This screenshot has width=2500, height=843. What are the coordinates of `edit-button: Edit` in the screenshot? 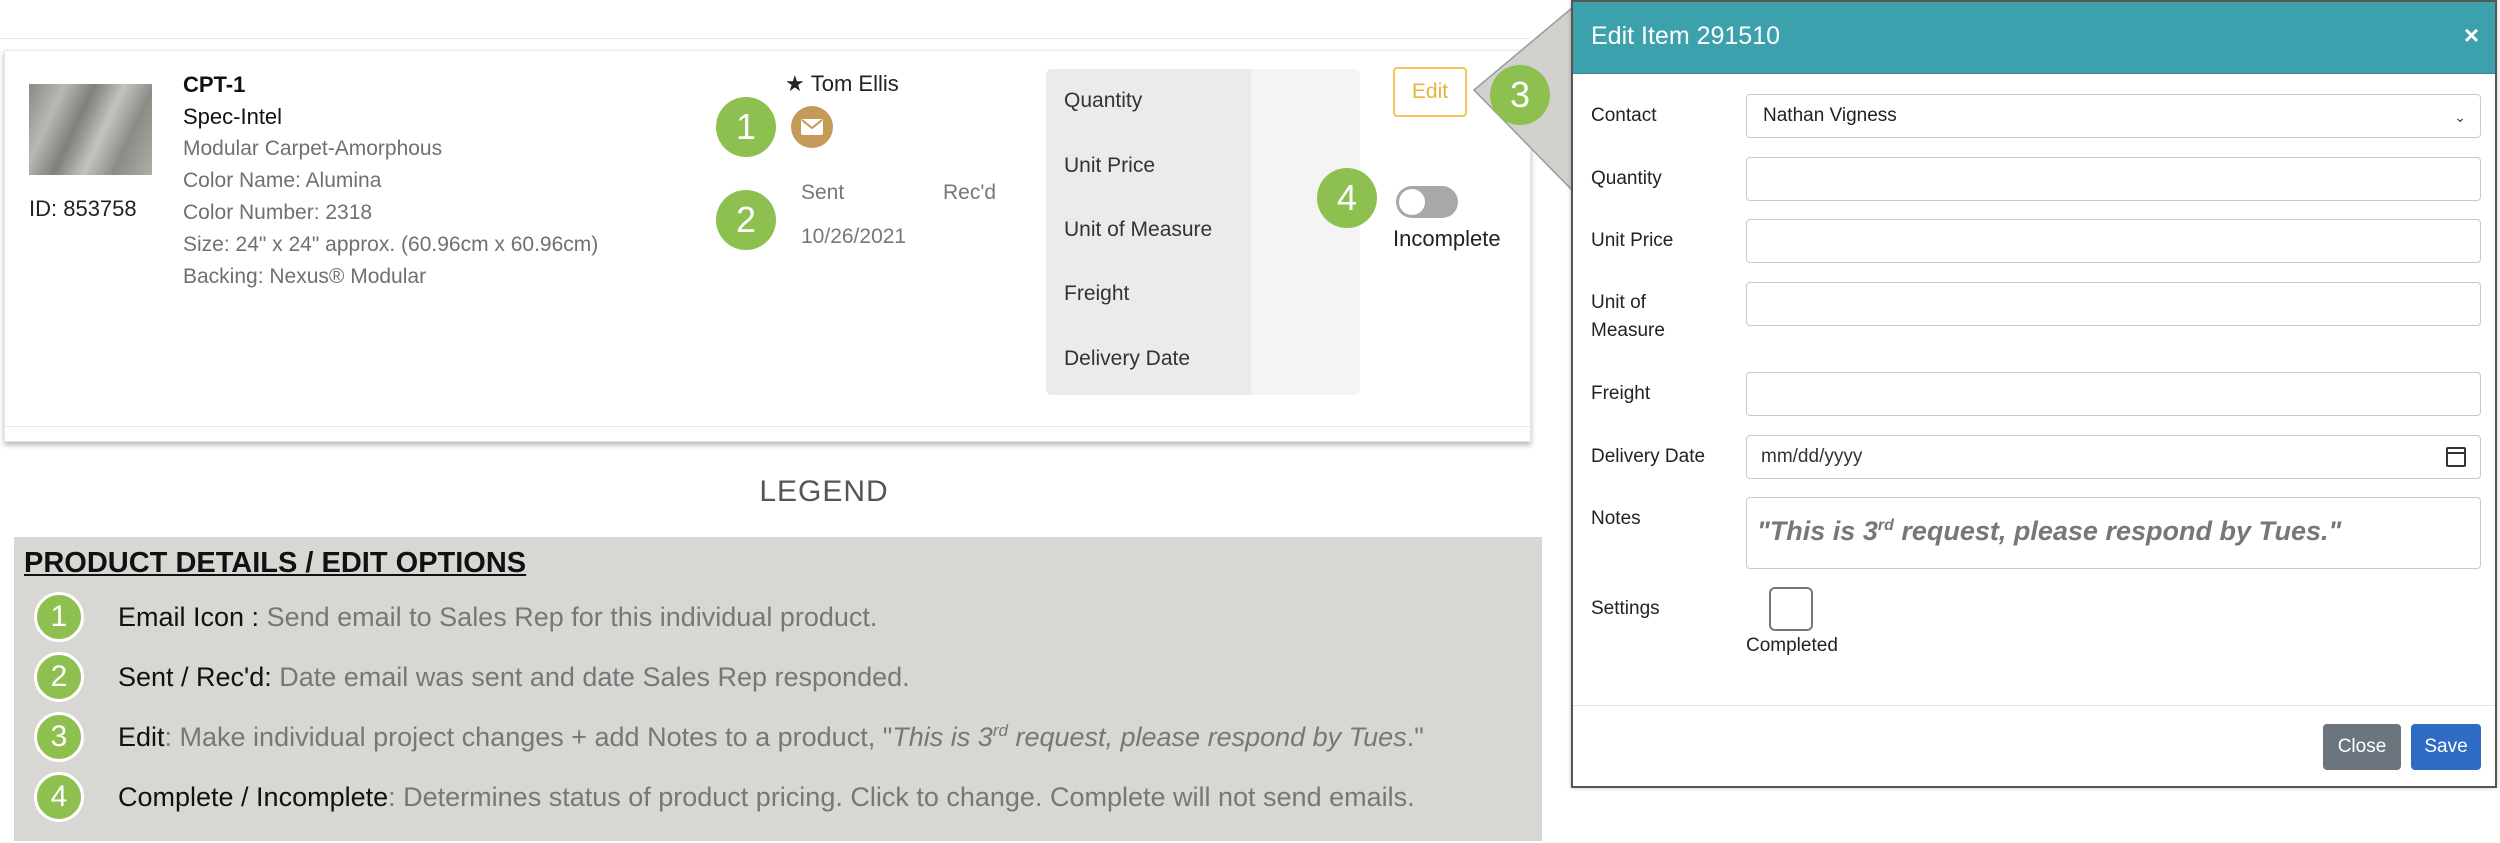 It's located at (1430, 92).